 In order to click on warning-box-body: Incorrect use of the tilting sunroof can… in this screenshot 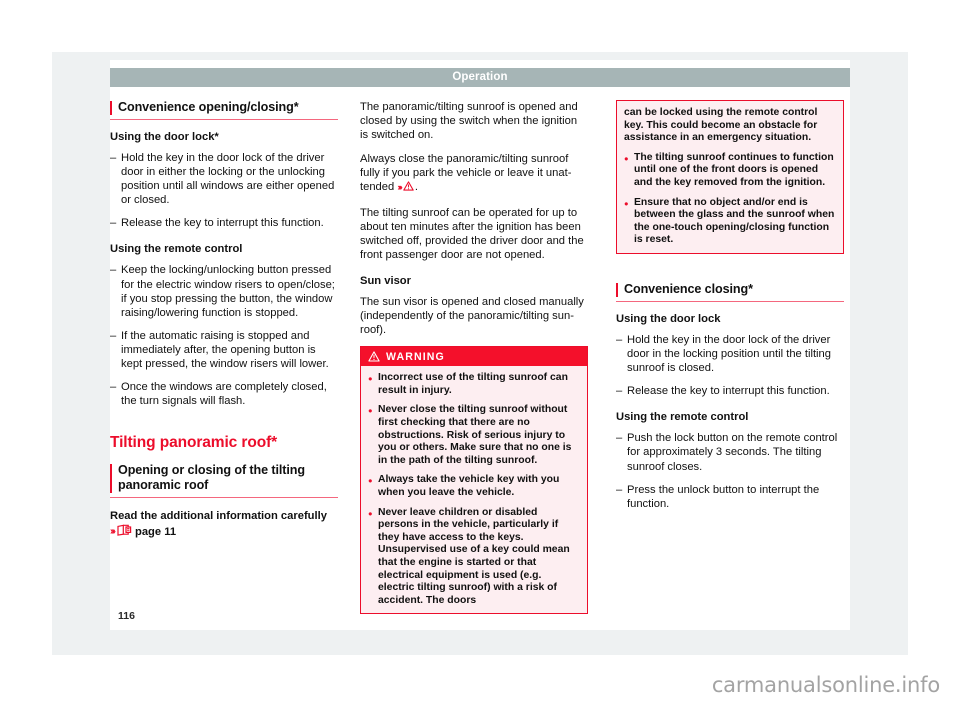, I will do `click(474, 489)`.